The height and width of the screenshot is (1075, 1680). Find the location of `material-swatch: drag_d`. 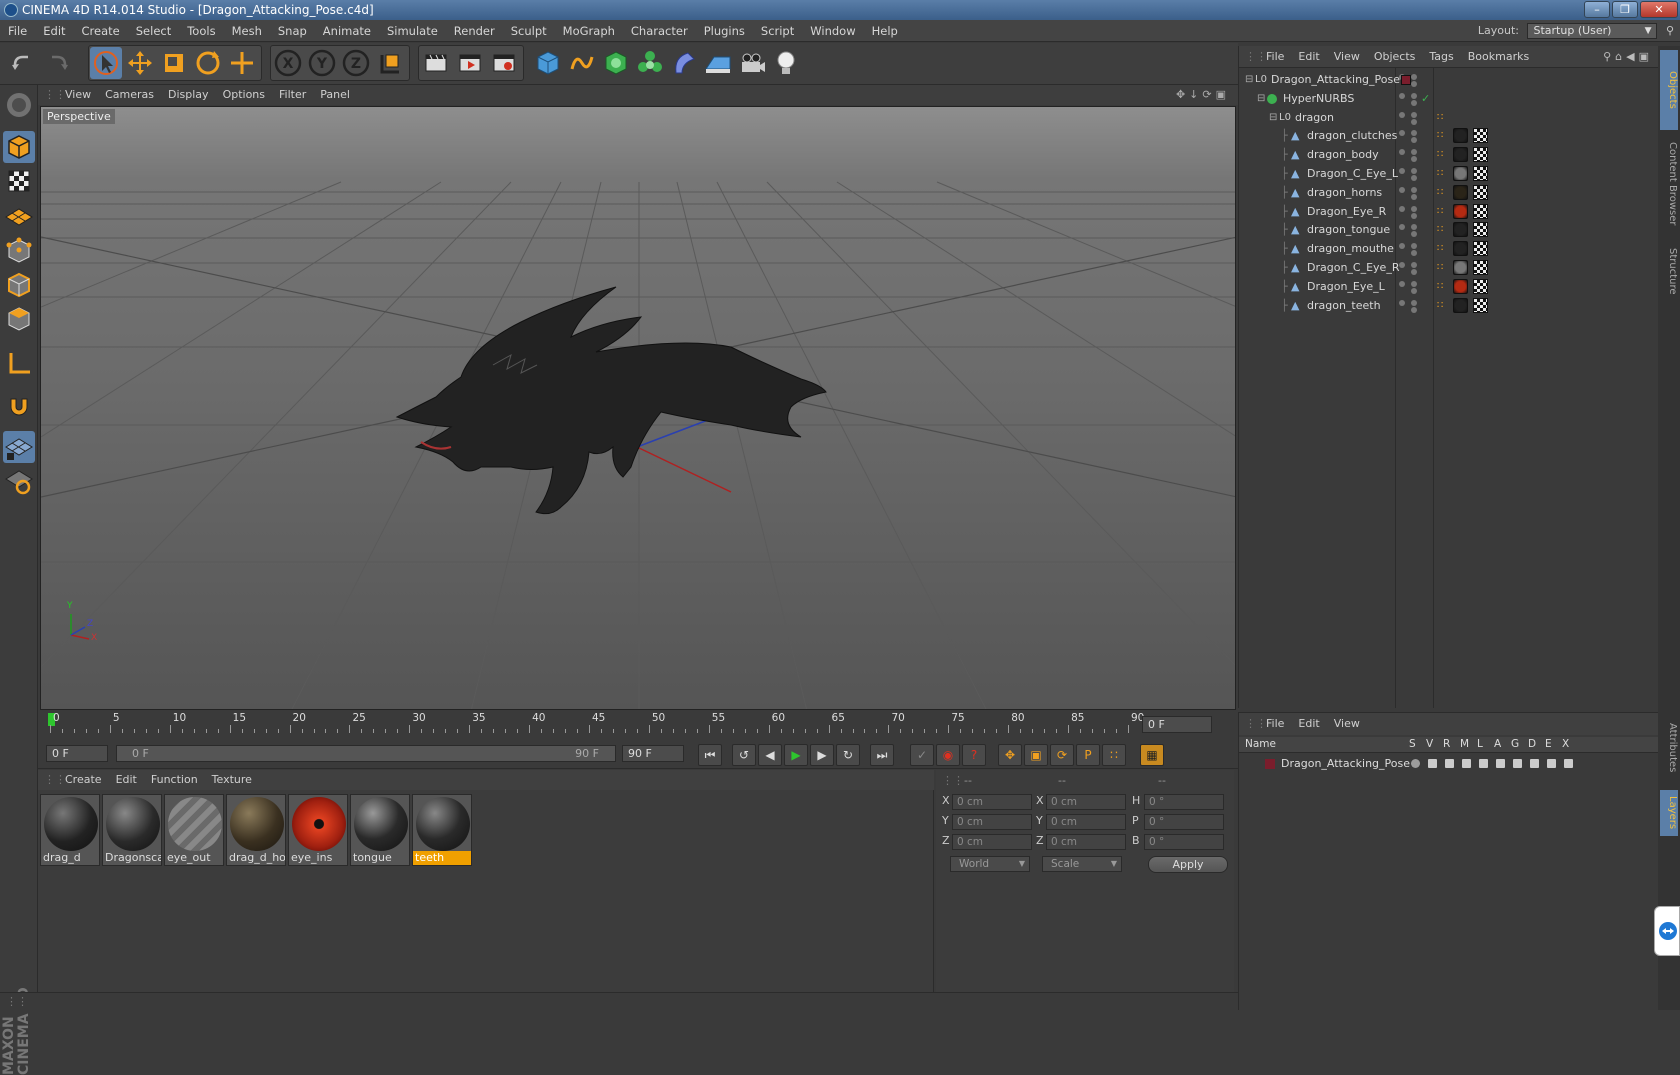

material-swatch: drag_d is located at coordinates (70, 830).